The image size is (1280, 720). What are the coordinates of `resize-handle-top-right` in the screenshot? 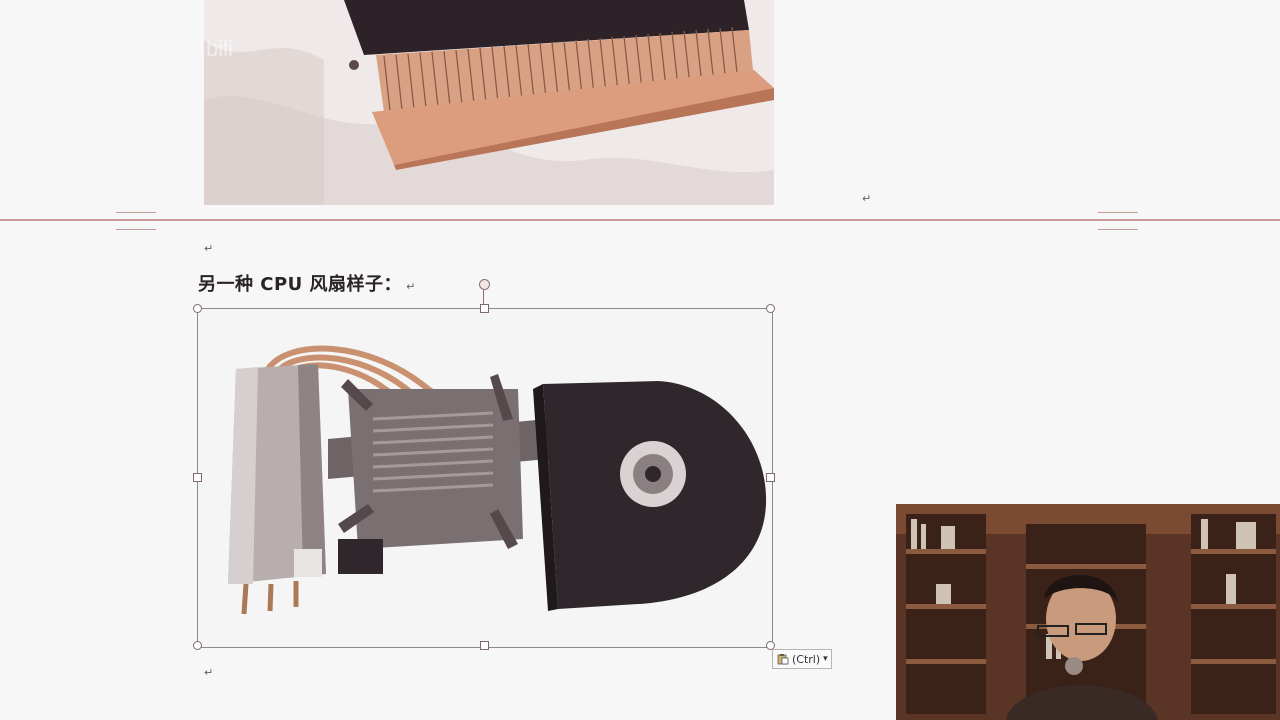 It's located at (770, 308).